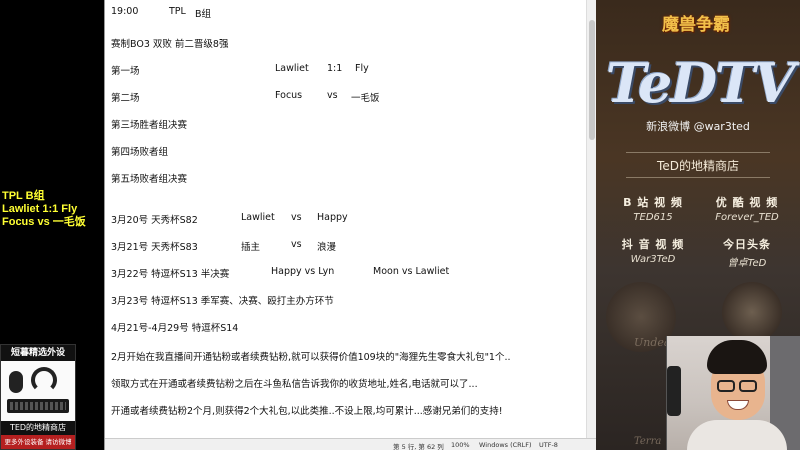 The height and width of the screenshot is (450, 800). What do you see at coordinates (222, 301) in the screenshot?
I see `event-text: 3月23号 特逗杯S13 季军赛、决赛、殴打主办方环节` at bounding box center [222, 301].